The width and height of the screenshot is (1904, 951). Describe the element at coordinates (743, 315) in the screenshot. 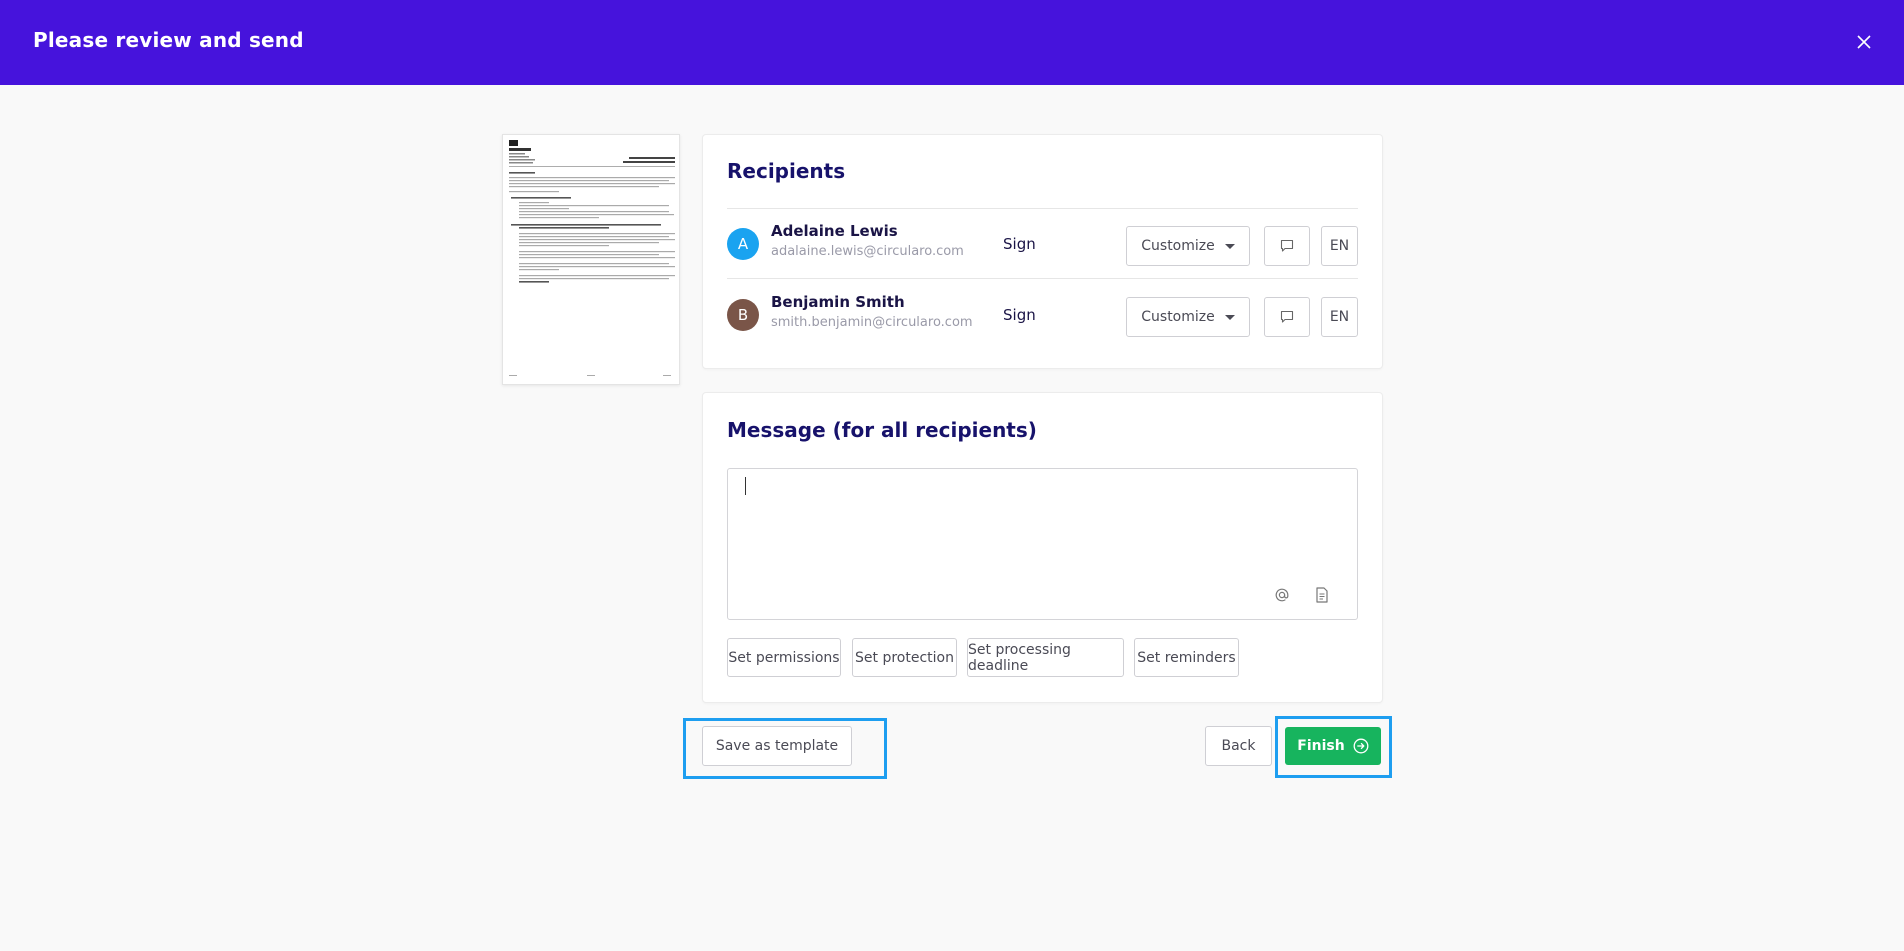

I see `avatar: B` at that location.